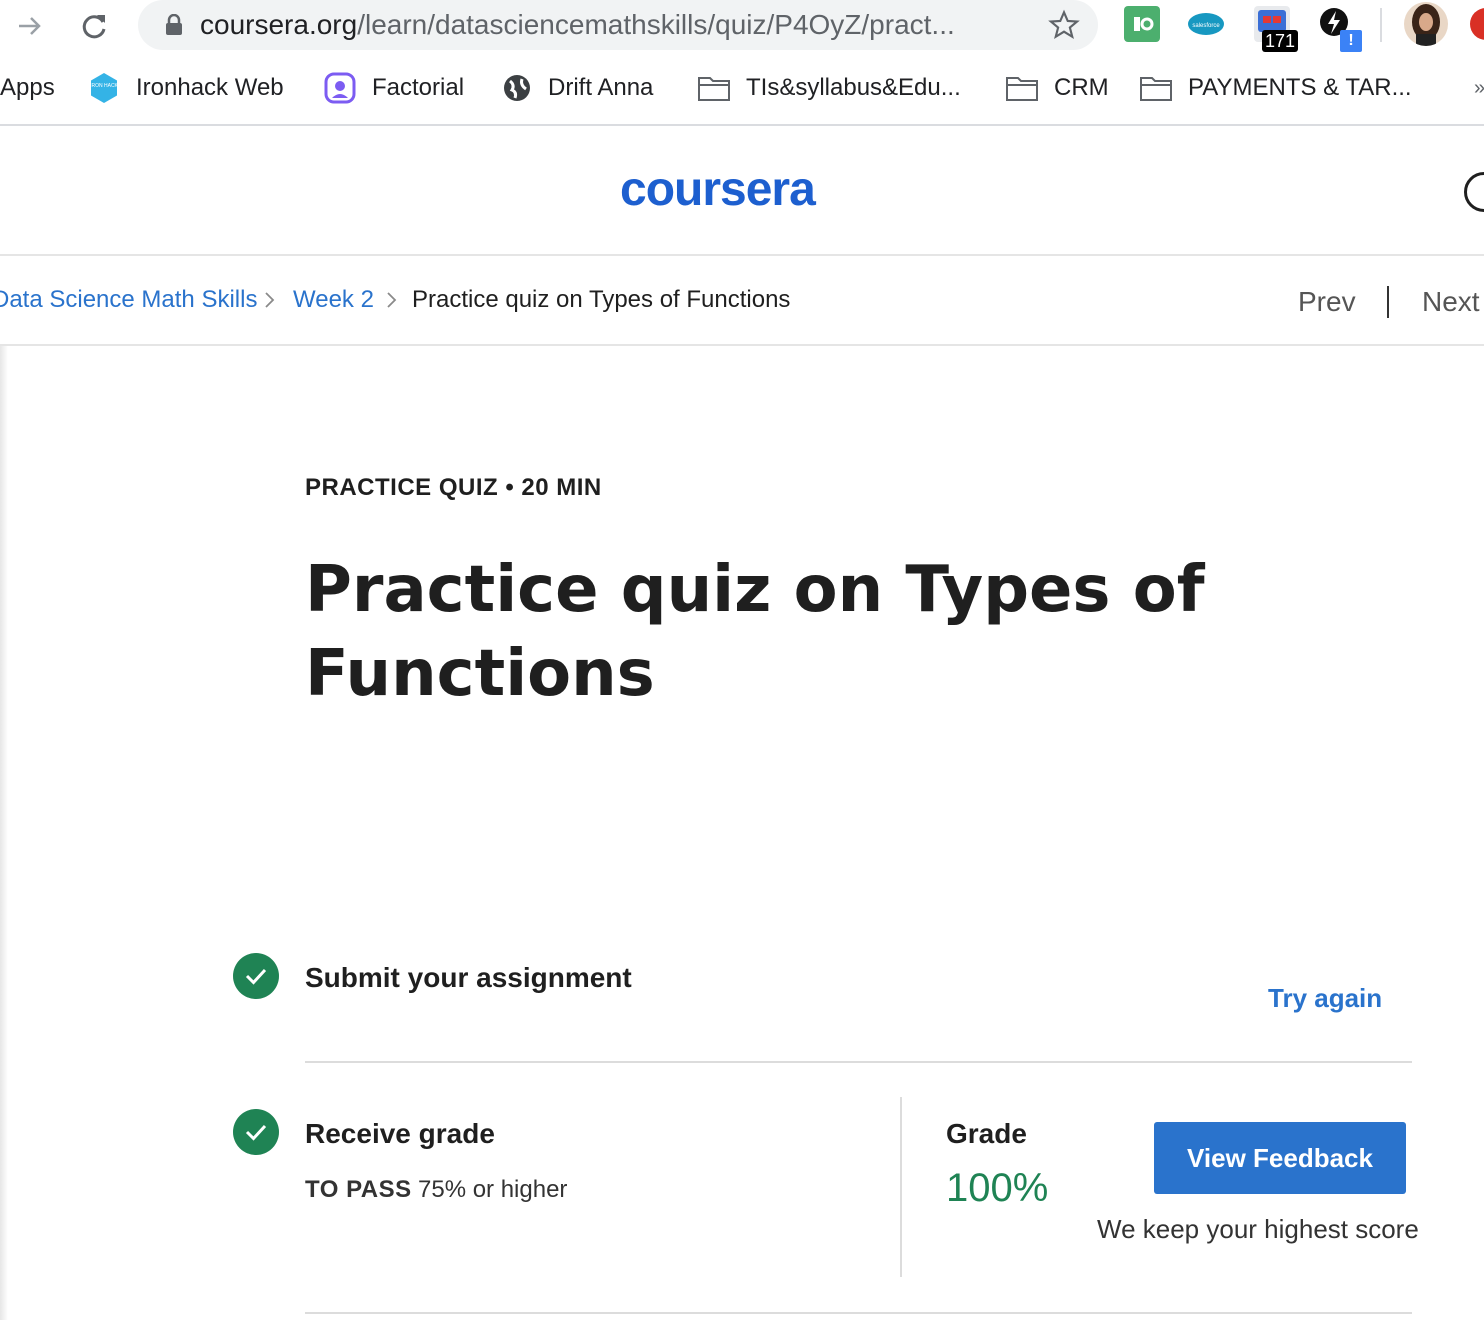 The image size is (1484, 1320). Describe the element at coordinates (517, 88) in the screenshot. I see `globe-icon` at that location.